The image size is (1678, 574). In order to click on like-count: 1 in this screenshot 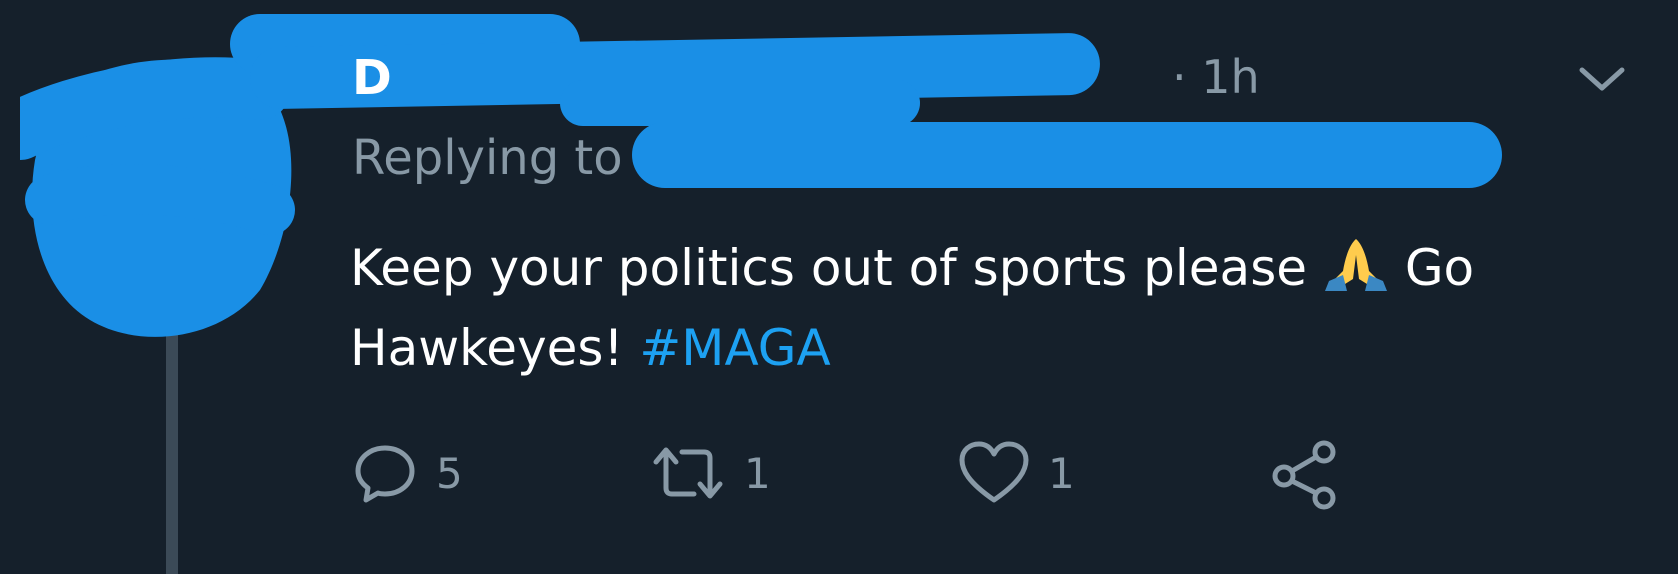, I will do `click(1061, 473)`.